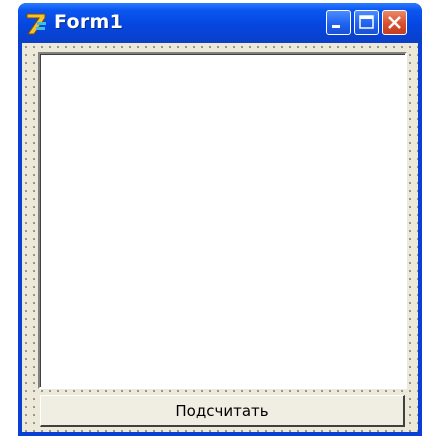 The height and width of the screenshot is (439, 426). I want to click on minimize-icon, so click(336, 26).